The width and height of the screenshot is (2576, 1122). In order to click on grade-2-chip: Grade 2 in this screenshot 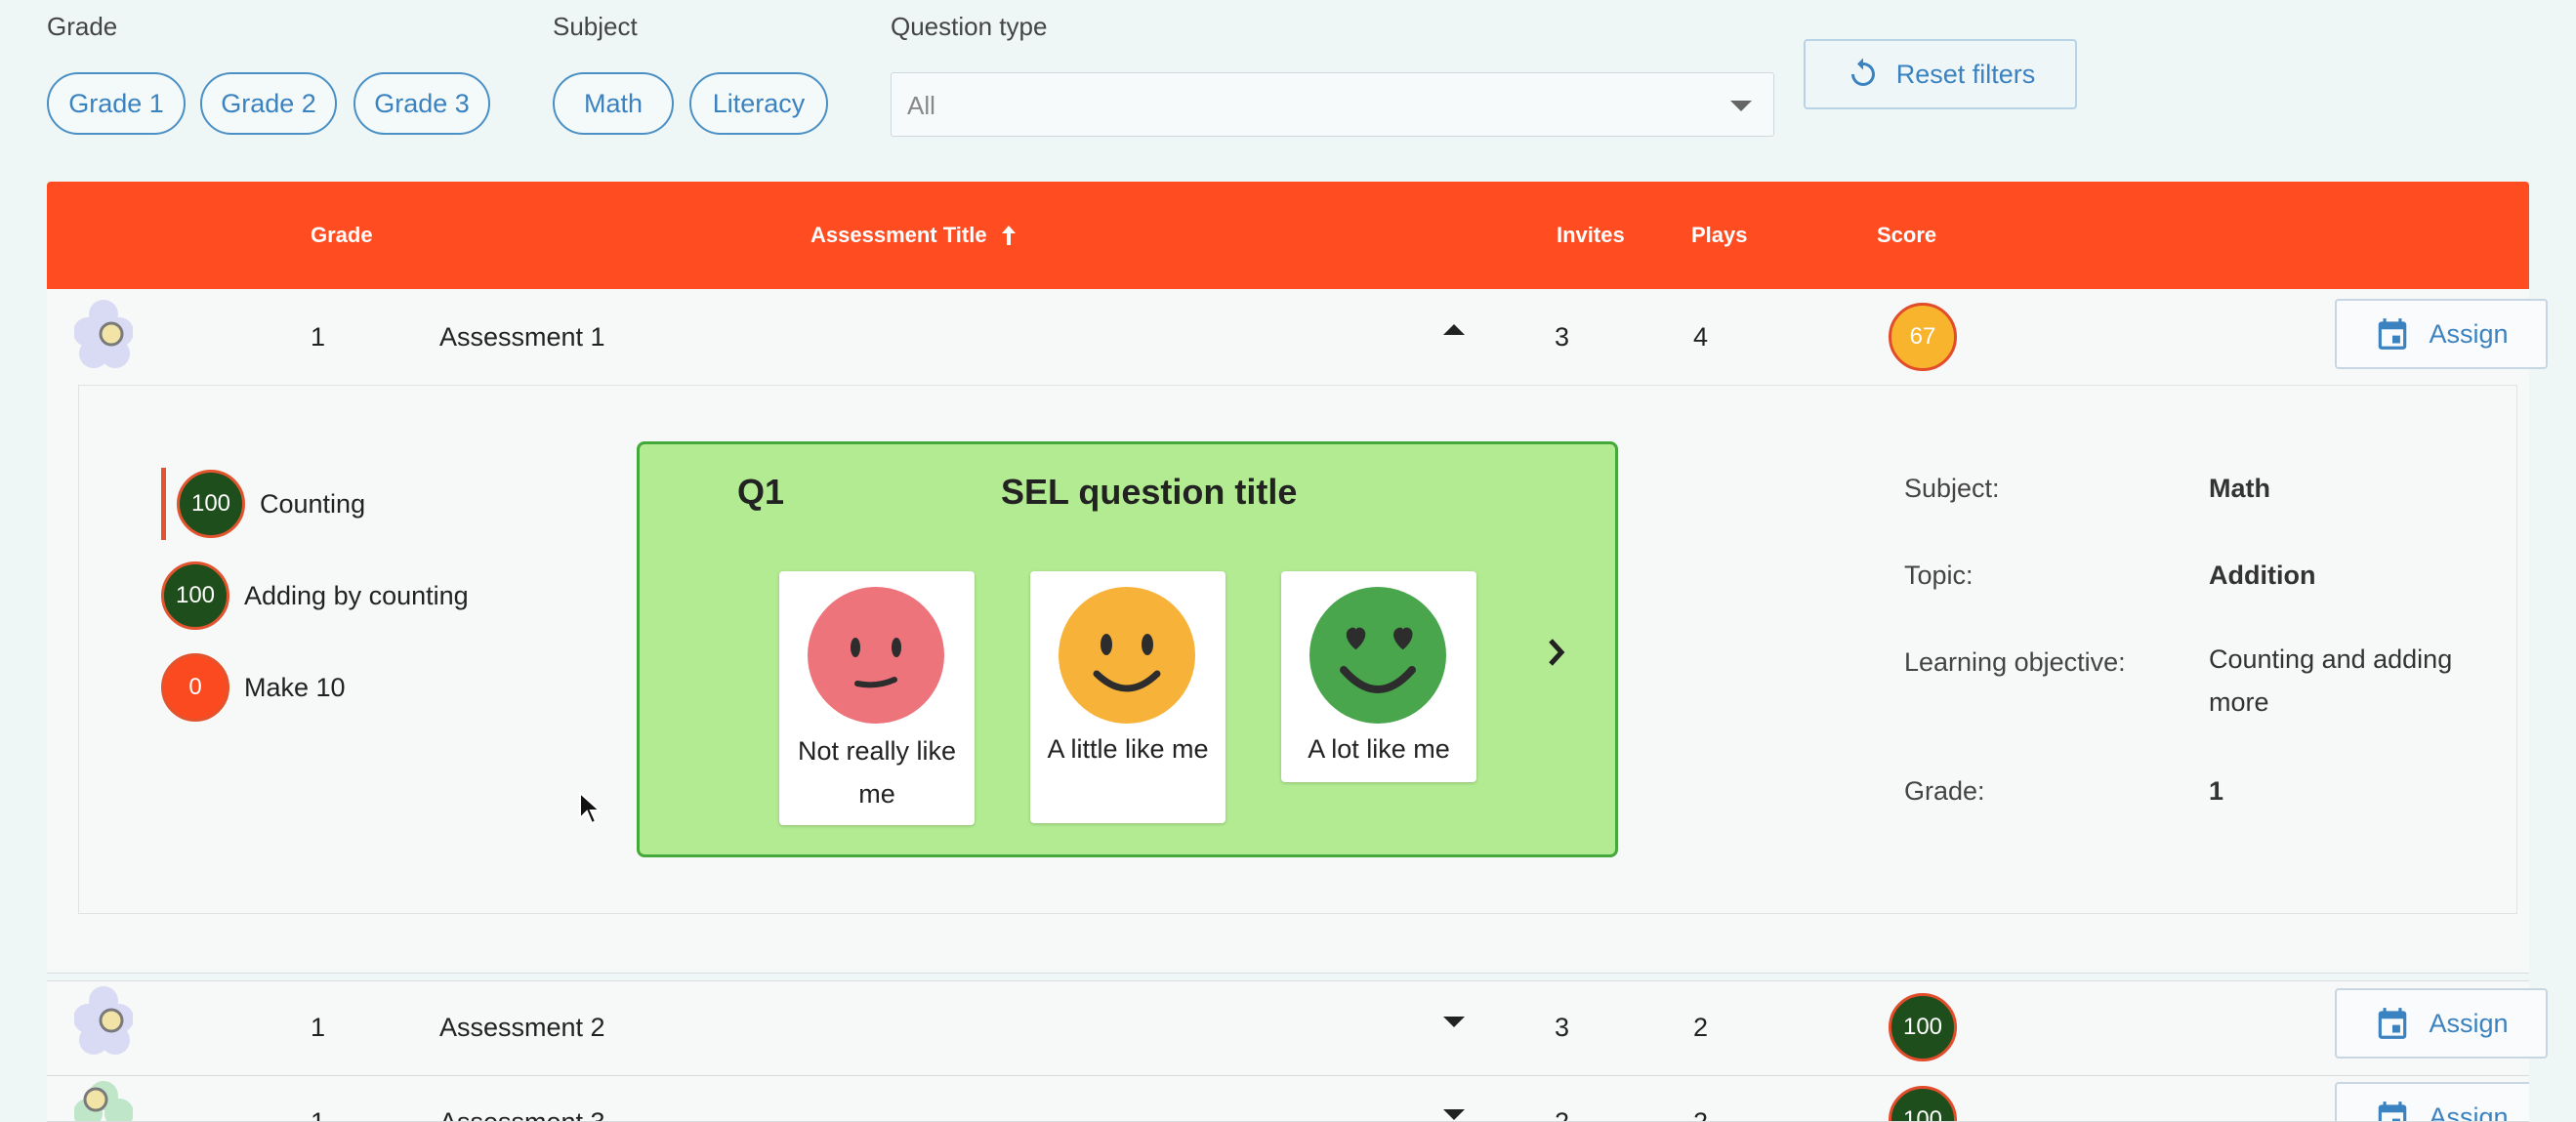, I will do `click(268, 104)`.